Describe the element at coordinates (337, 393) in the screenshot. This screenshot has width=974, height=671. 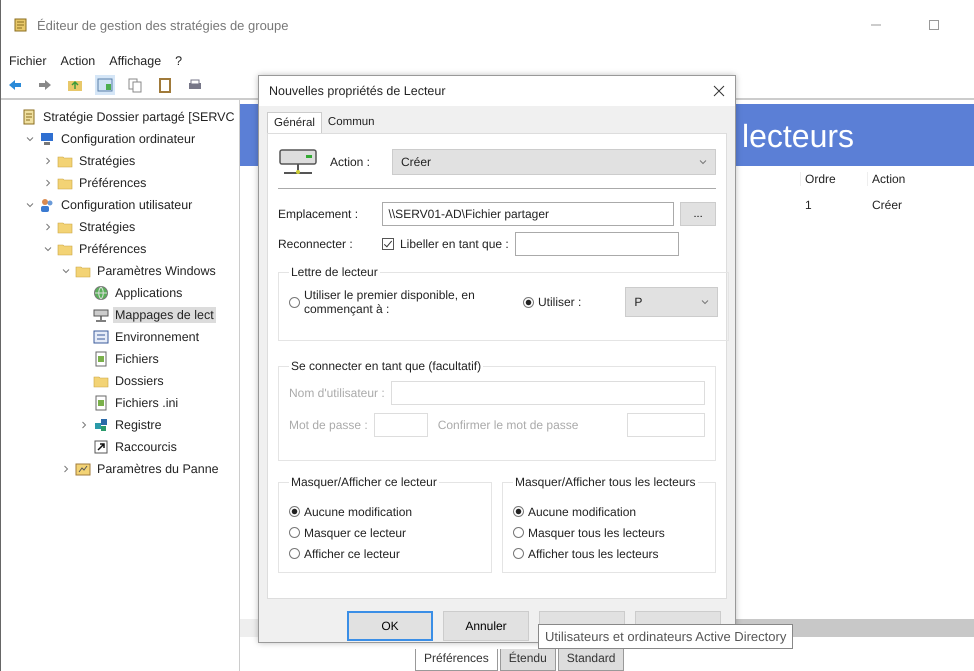
I see `field-label: Nom d'utilisateur :` at that location.